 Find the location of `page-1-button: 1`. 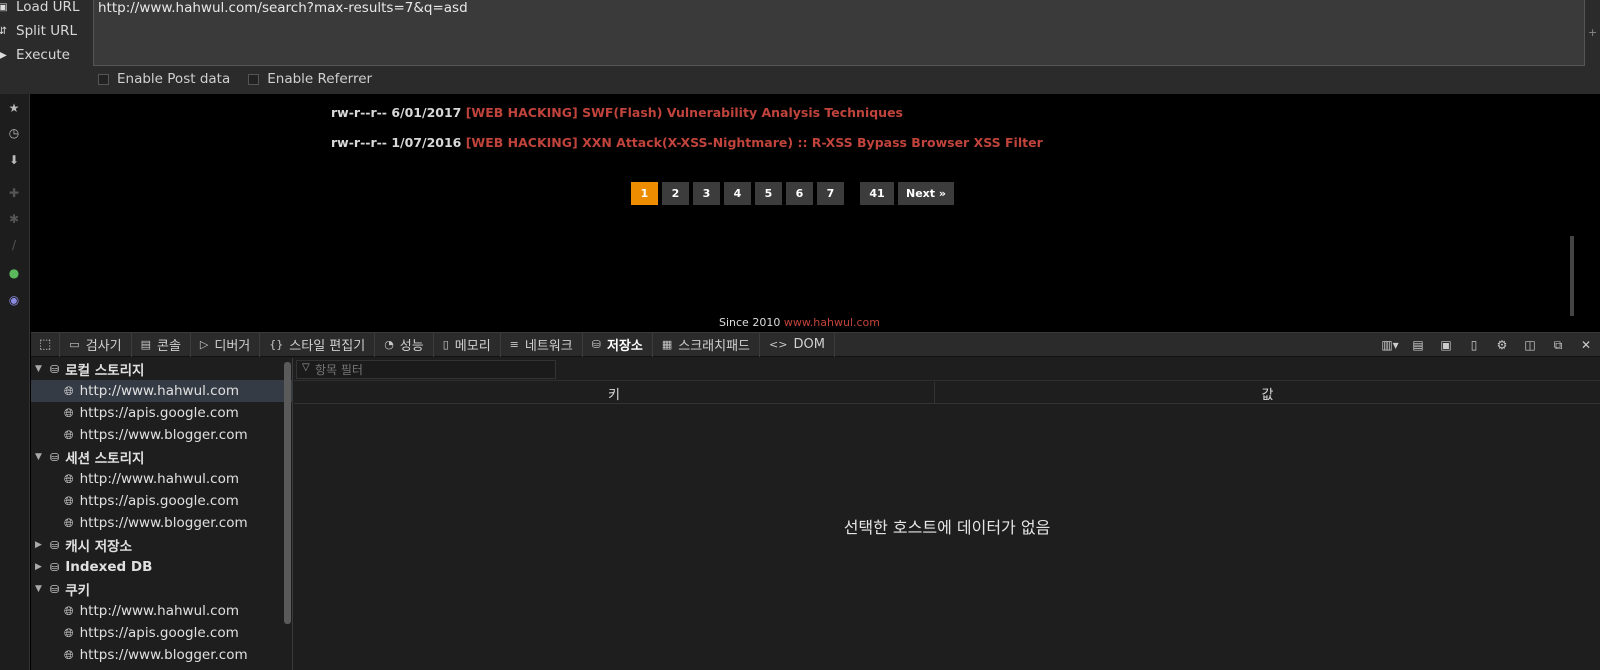

page-1-button: 1 is located at coordinates (644, 193).